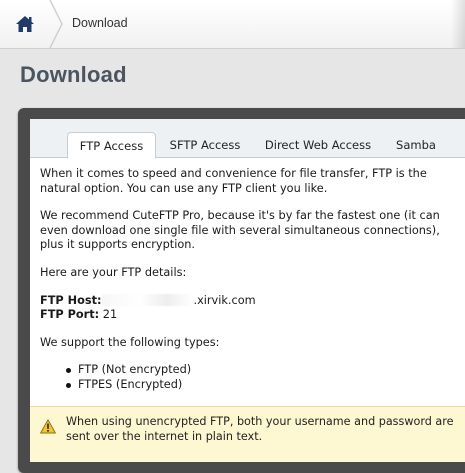  I want to click on ftp-host-redacted, so click(147, 299).